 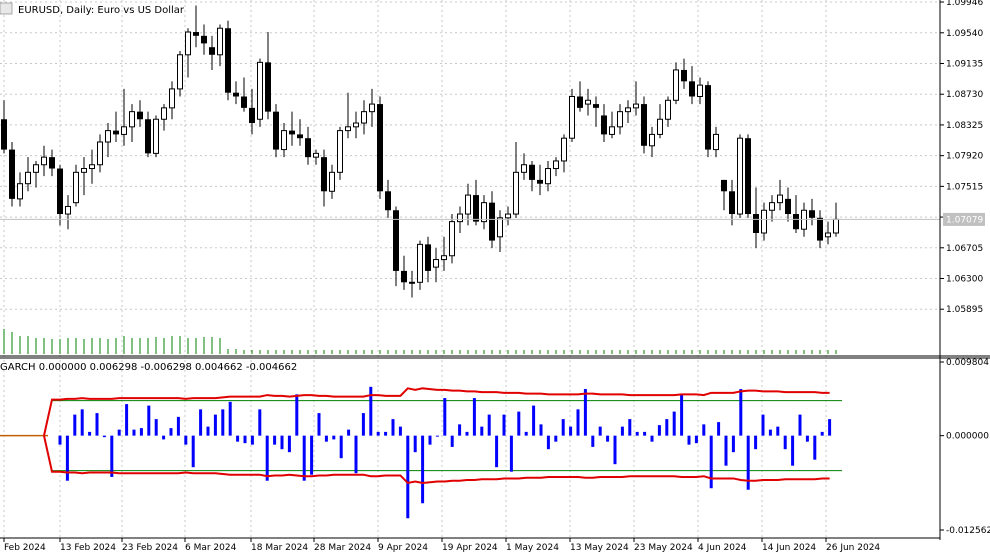 I want to click on volume-bars, so click(x=420, y=341).